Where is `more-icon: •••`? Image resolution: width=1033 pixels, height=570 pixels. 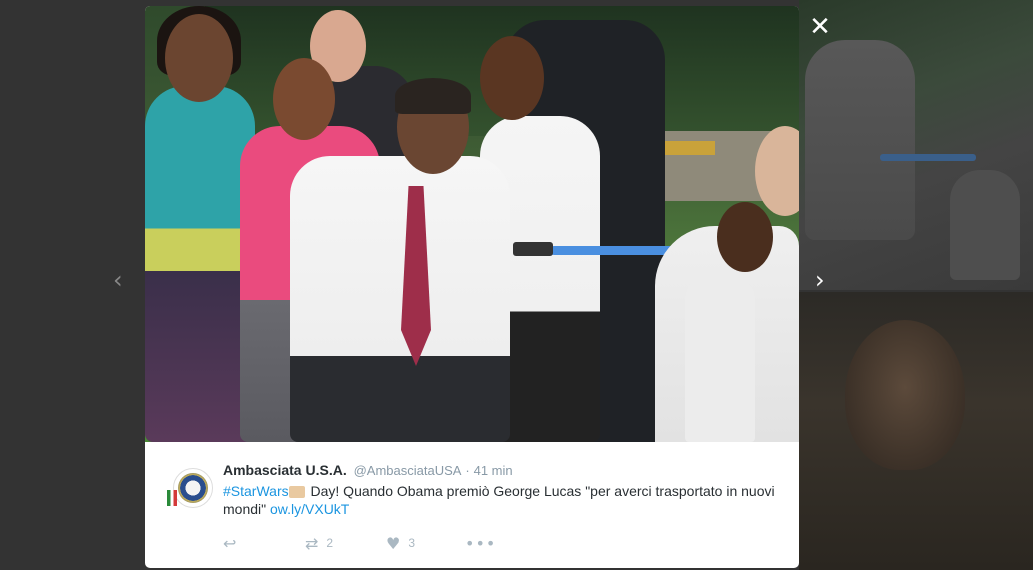 more-icon: ••• is located at coordinates (481, 543).